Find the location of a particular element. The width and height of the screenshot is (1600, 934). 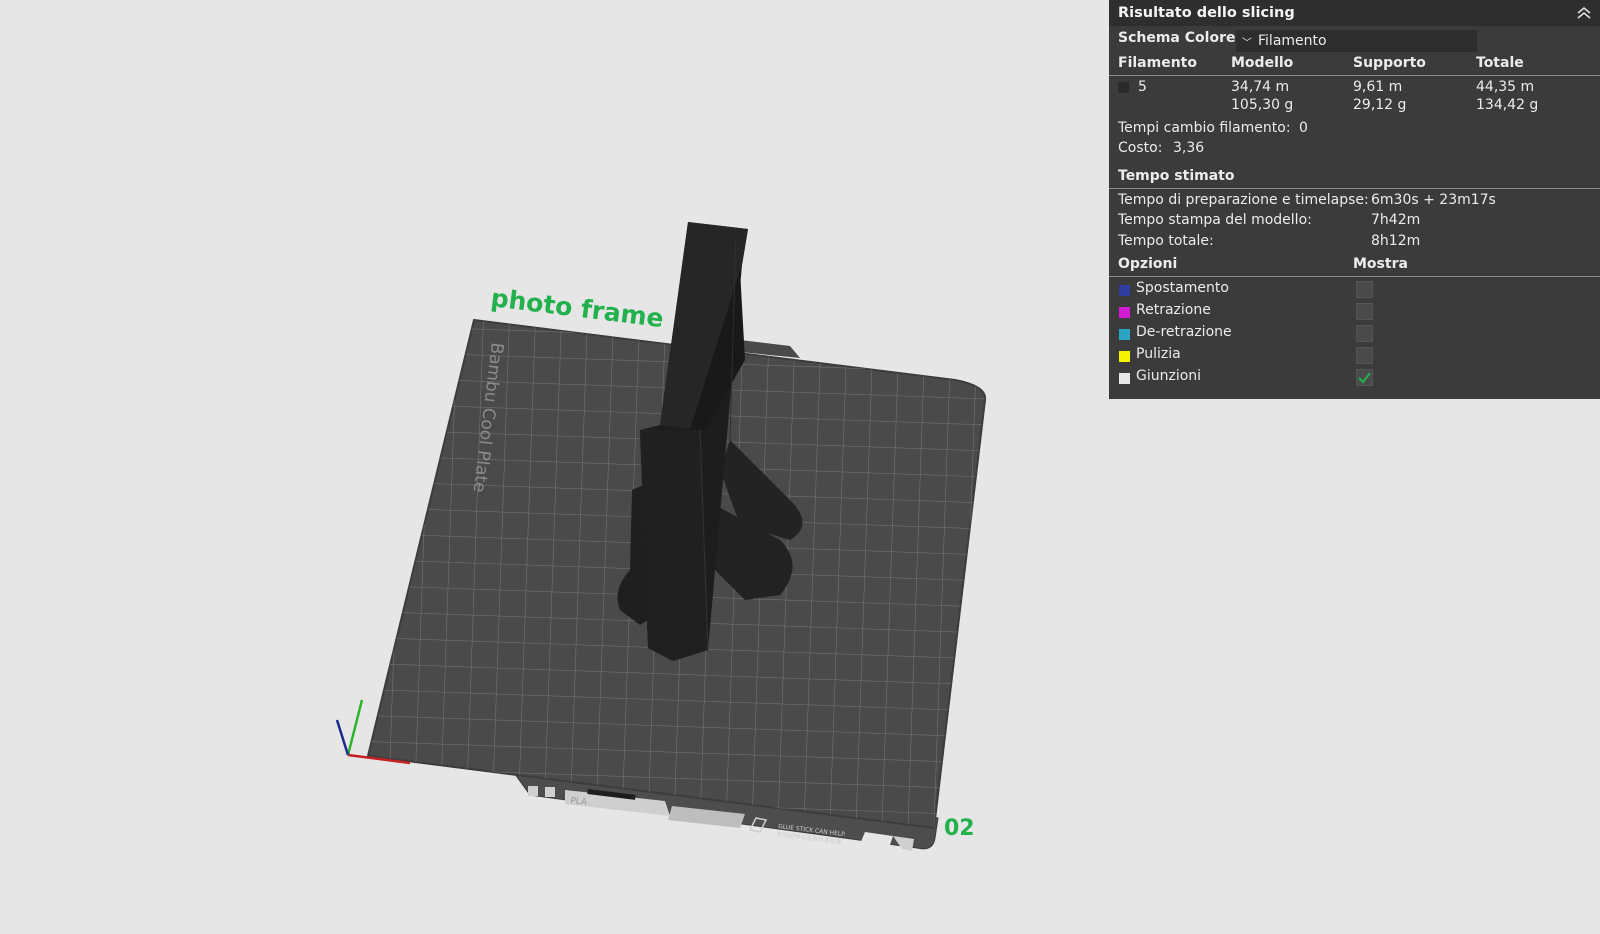

travel-color-swatch is located at coordinates (1124, 290).